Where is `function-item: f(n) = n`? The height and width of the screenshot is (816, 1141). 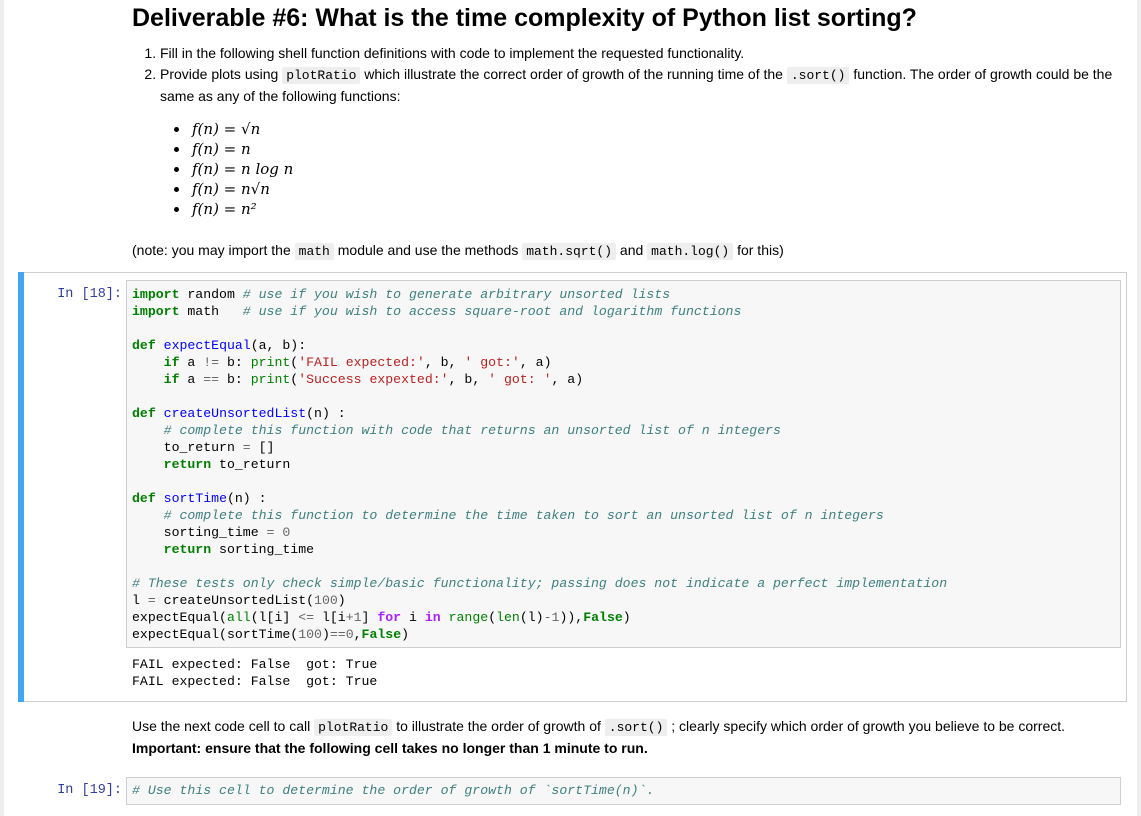 function-item: f(n) = n is located at coordinates (241, 149).